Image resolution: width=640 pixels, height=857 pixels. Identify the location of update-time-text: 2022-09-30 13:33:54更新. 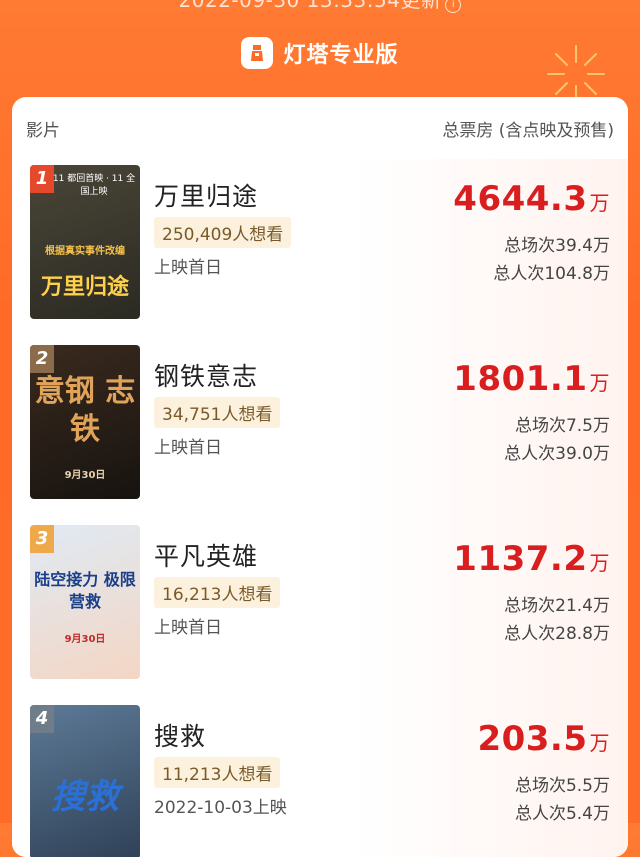
(310, 6).